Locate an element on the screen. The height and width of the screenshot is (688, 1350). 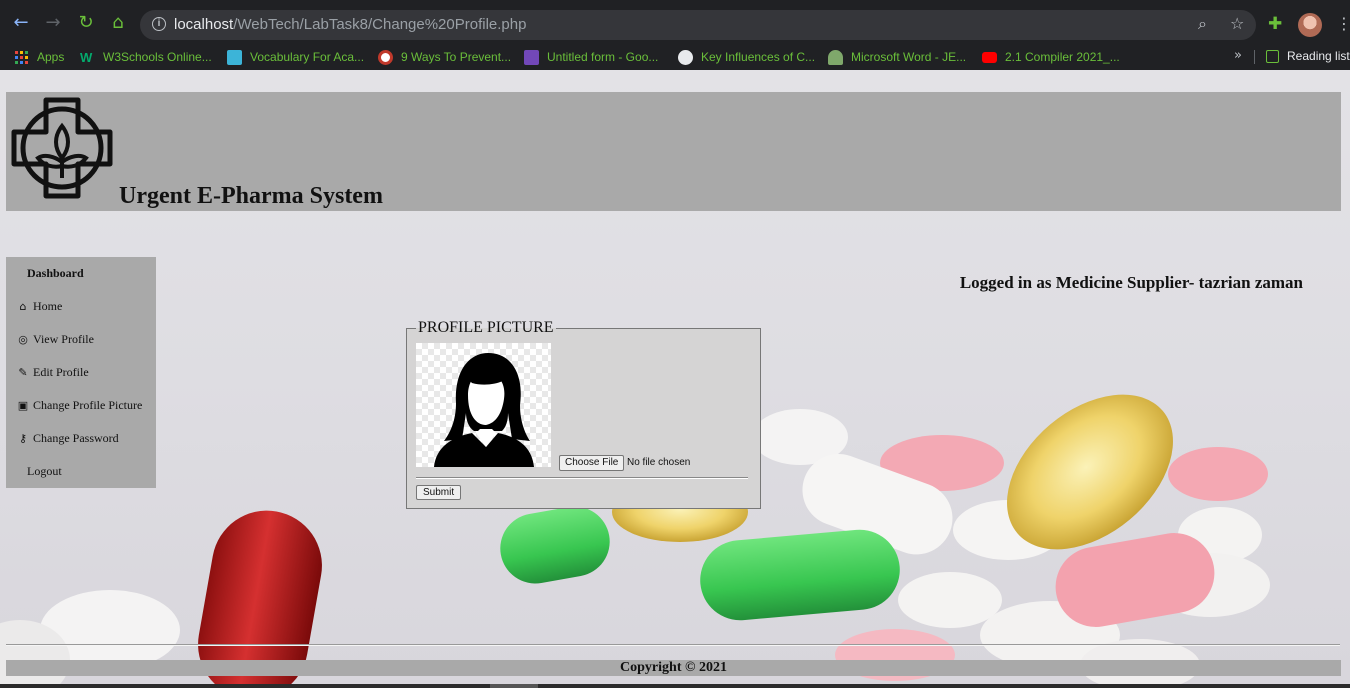
youtube-icon is located at coordinates (989, 57).